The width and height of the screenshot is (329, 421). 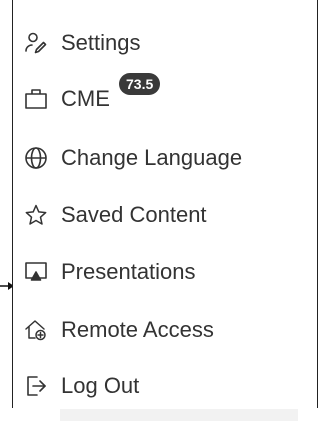 I want to click on menu-item-settings: Settings, so click(x=165, y=43).